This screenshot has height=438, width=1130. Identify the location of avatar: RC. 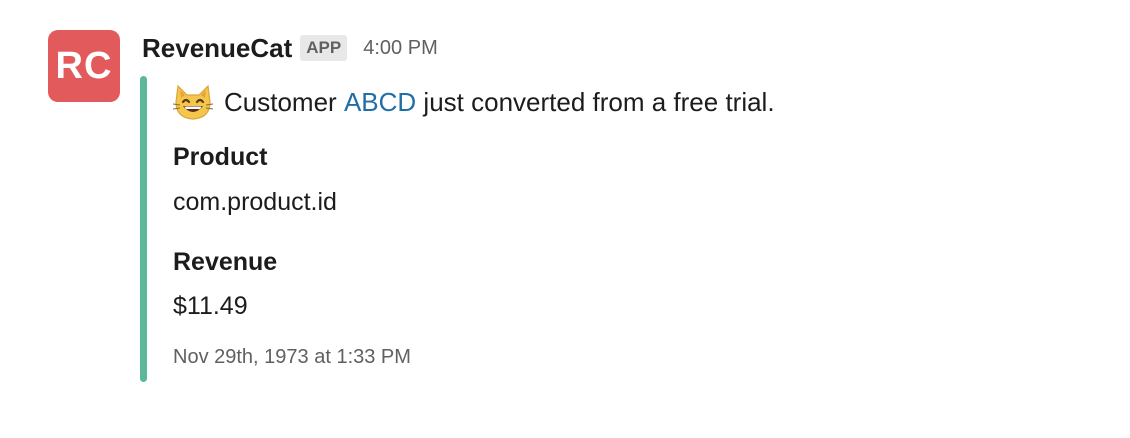
(84, 66).